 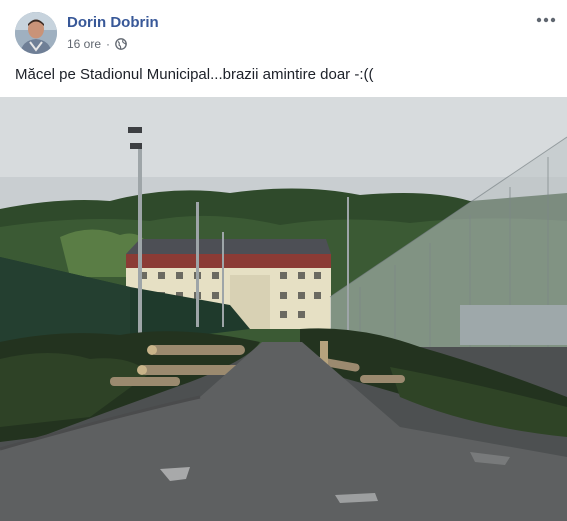 I want to click on post-meta: 16 ore ·, so click(x=97, y=44).